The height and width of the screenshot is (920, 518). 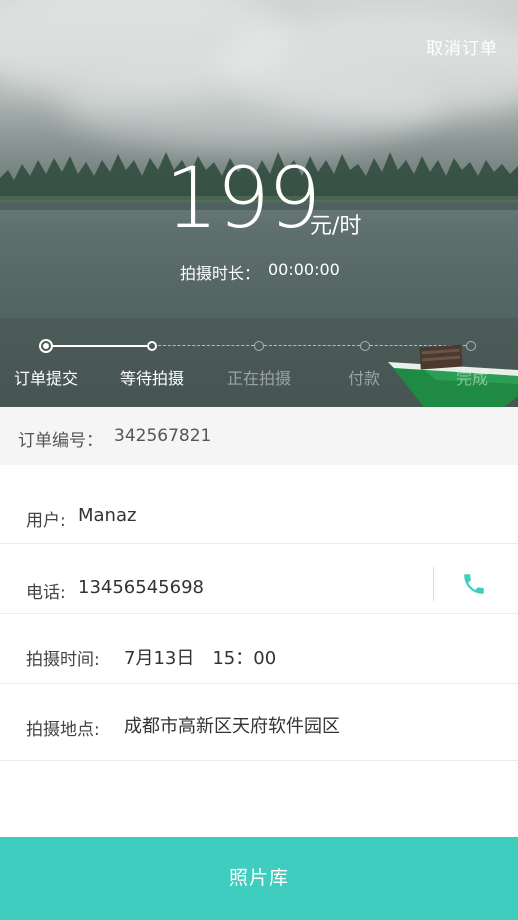 I want to click on shoot-time-row: 拍摄时间: 7月13日 15：00, so click(x=259, y=649).